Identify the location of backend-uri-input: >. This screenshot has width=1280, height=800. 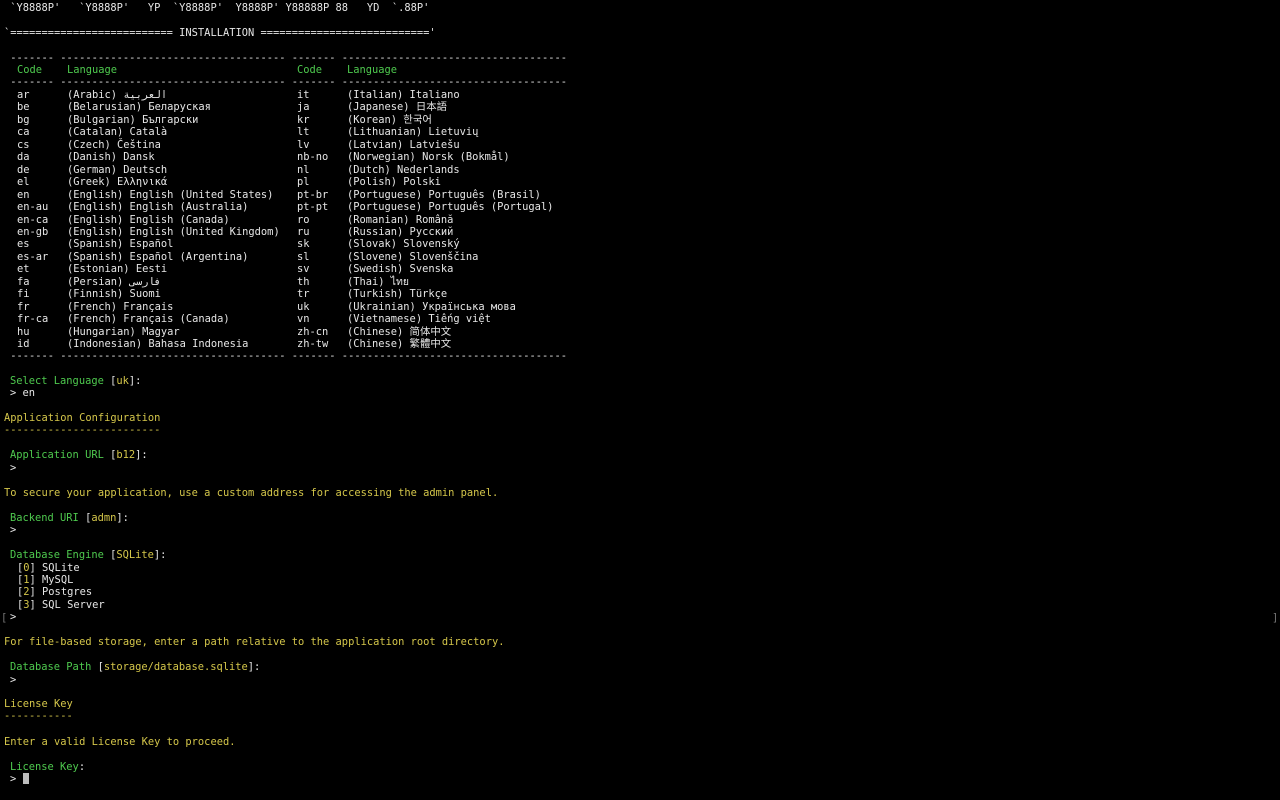
(16, 530).